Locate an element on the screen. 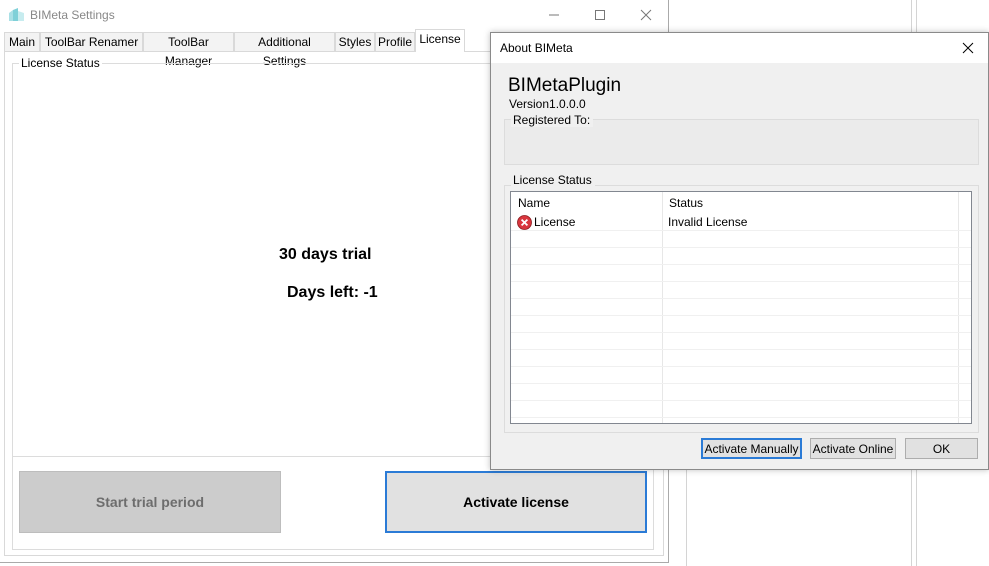 The width and height of the screenshot is (989, 566). license-status-cell: Invalid License is located at coordinates (708, 222).